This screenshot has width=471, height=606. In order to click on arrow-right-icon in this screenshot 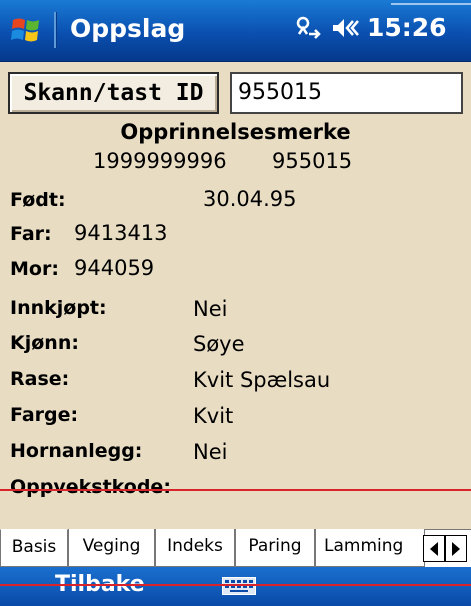, I will do `click(456, 548)`.